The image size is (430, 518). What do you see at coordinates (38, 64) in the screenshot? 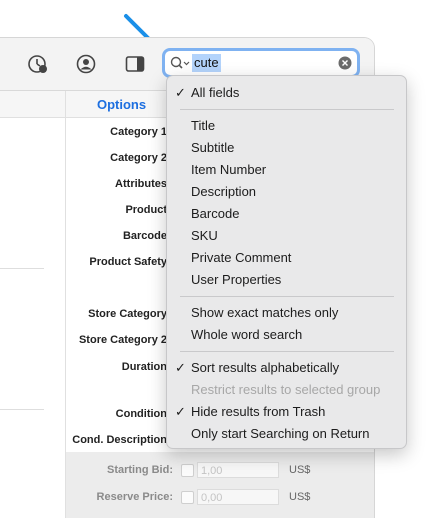
I see `clock-alert-icon` at bounding box center [38, 64].